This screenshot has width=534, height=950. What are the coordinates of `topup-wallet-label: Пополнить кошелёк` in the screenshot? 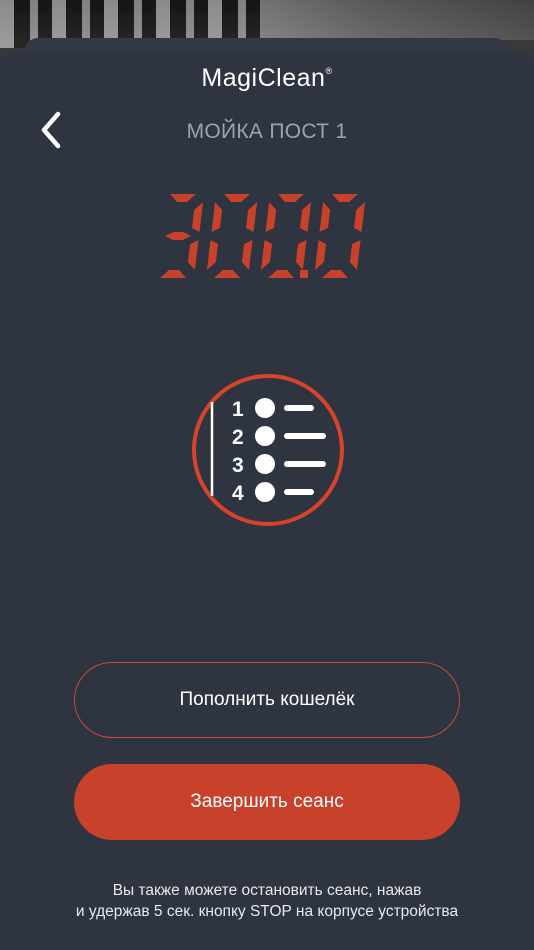 It's located at (267, 699).